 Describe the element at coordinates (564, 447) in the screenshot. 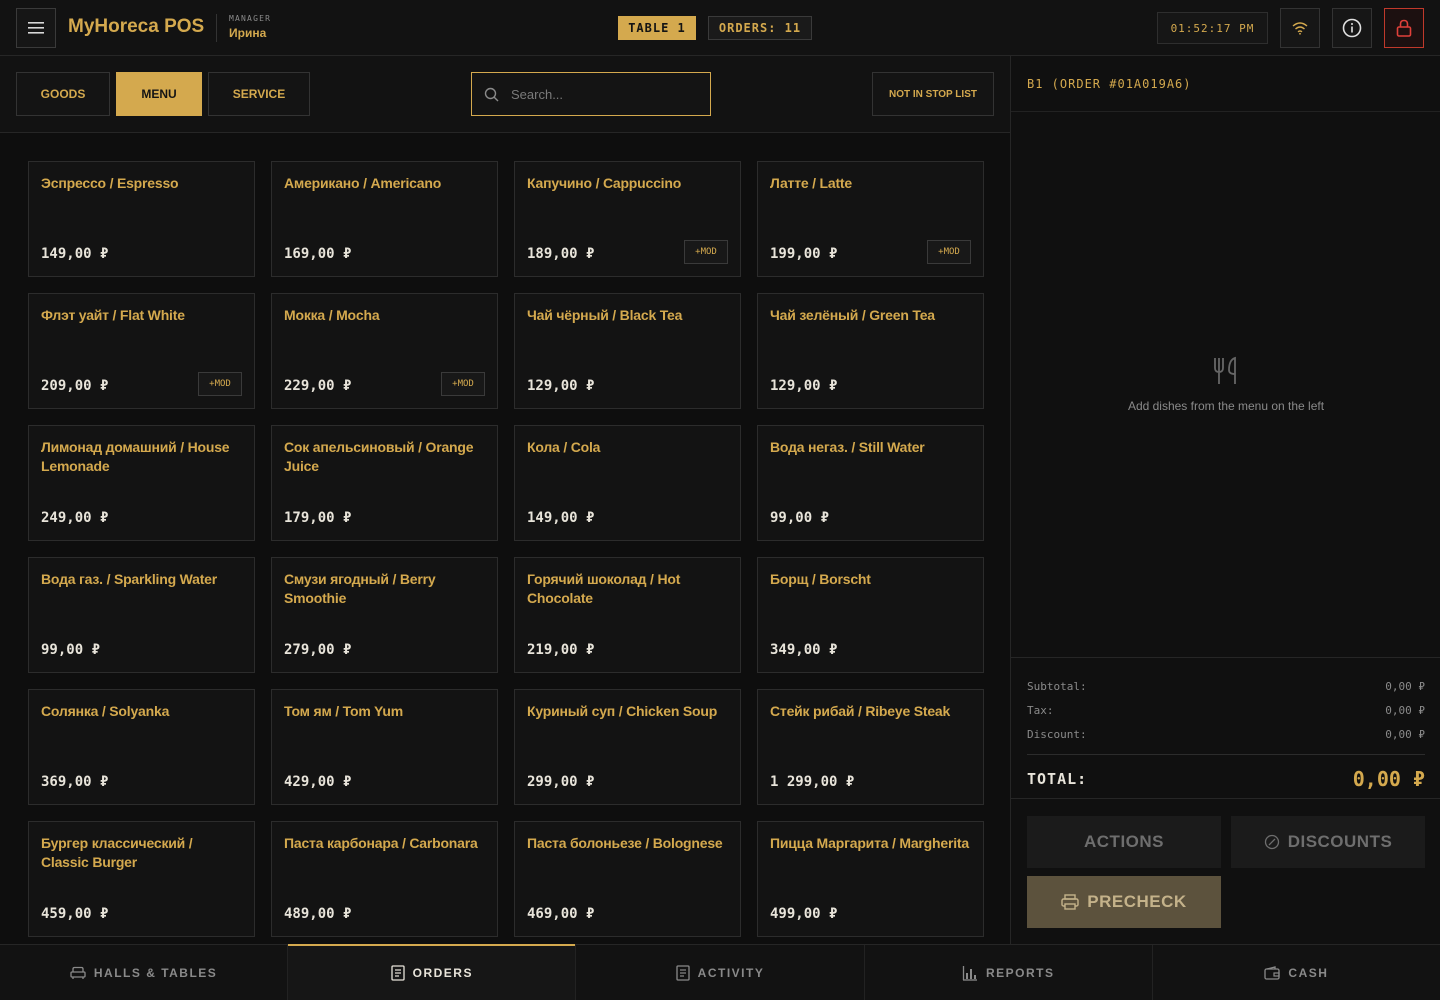

I see `menu-item-name: Кола / Cola` at that location.